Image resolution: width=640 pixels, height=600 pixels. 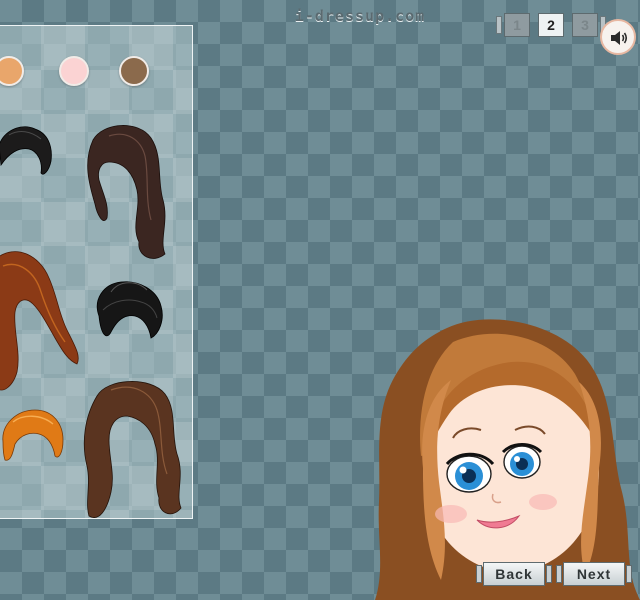 I want to click on next-button-label: Next, so click(x=594, y=574).